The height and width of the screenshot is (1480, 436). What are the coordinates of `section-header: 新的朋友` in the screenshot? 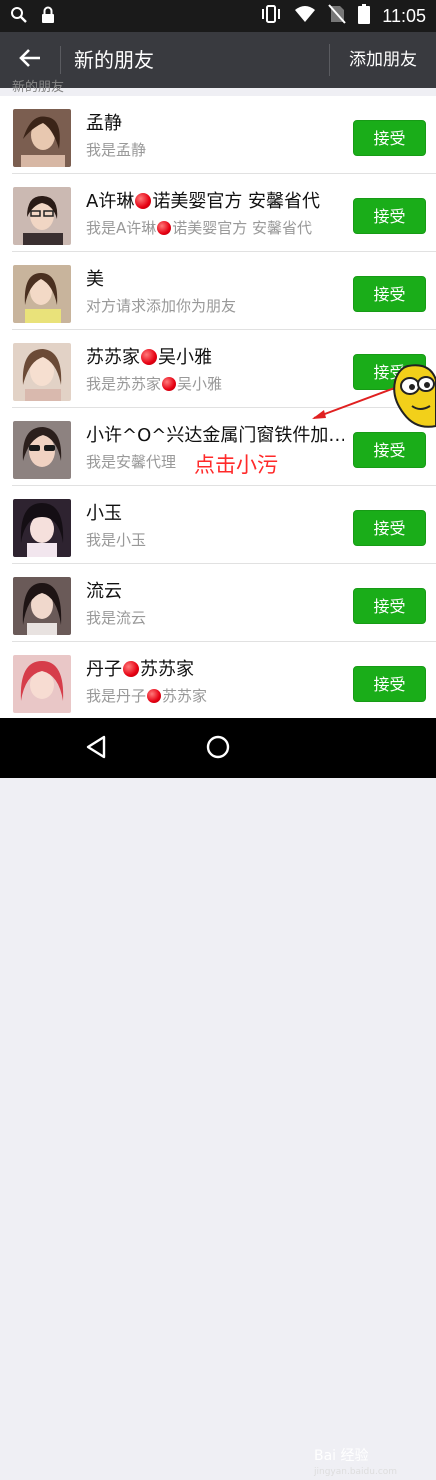 It's located at (38, 87).